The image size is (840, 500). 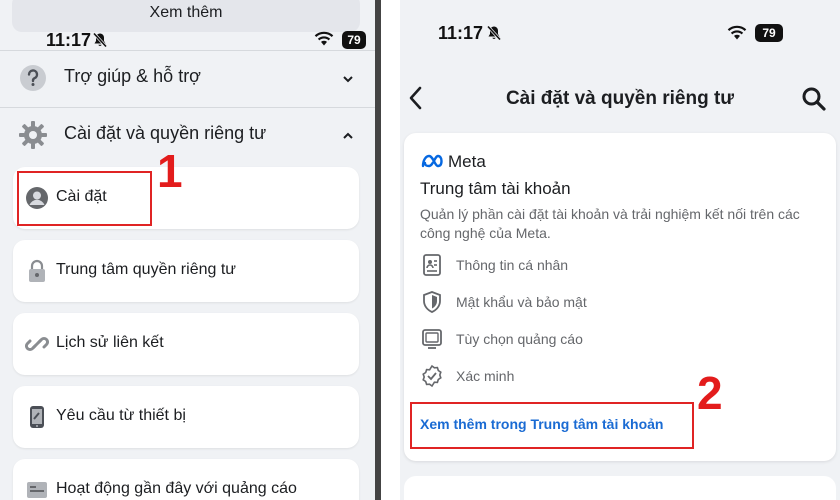 What do you see at coordinates (37, 417) in the screenshot?
I see `phone-icon` at bounding box center [37, 417].